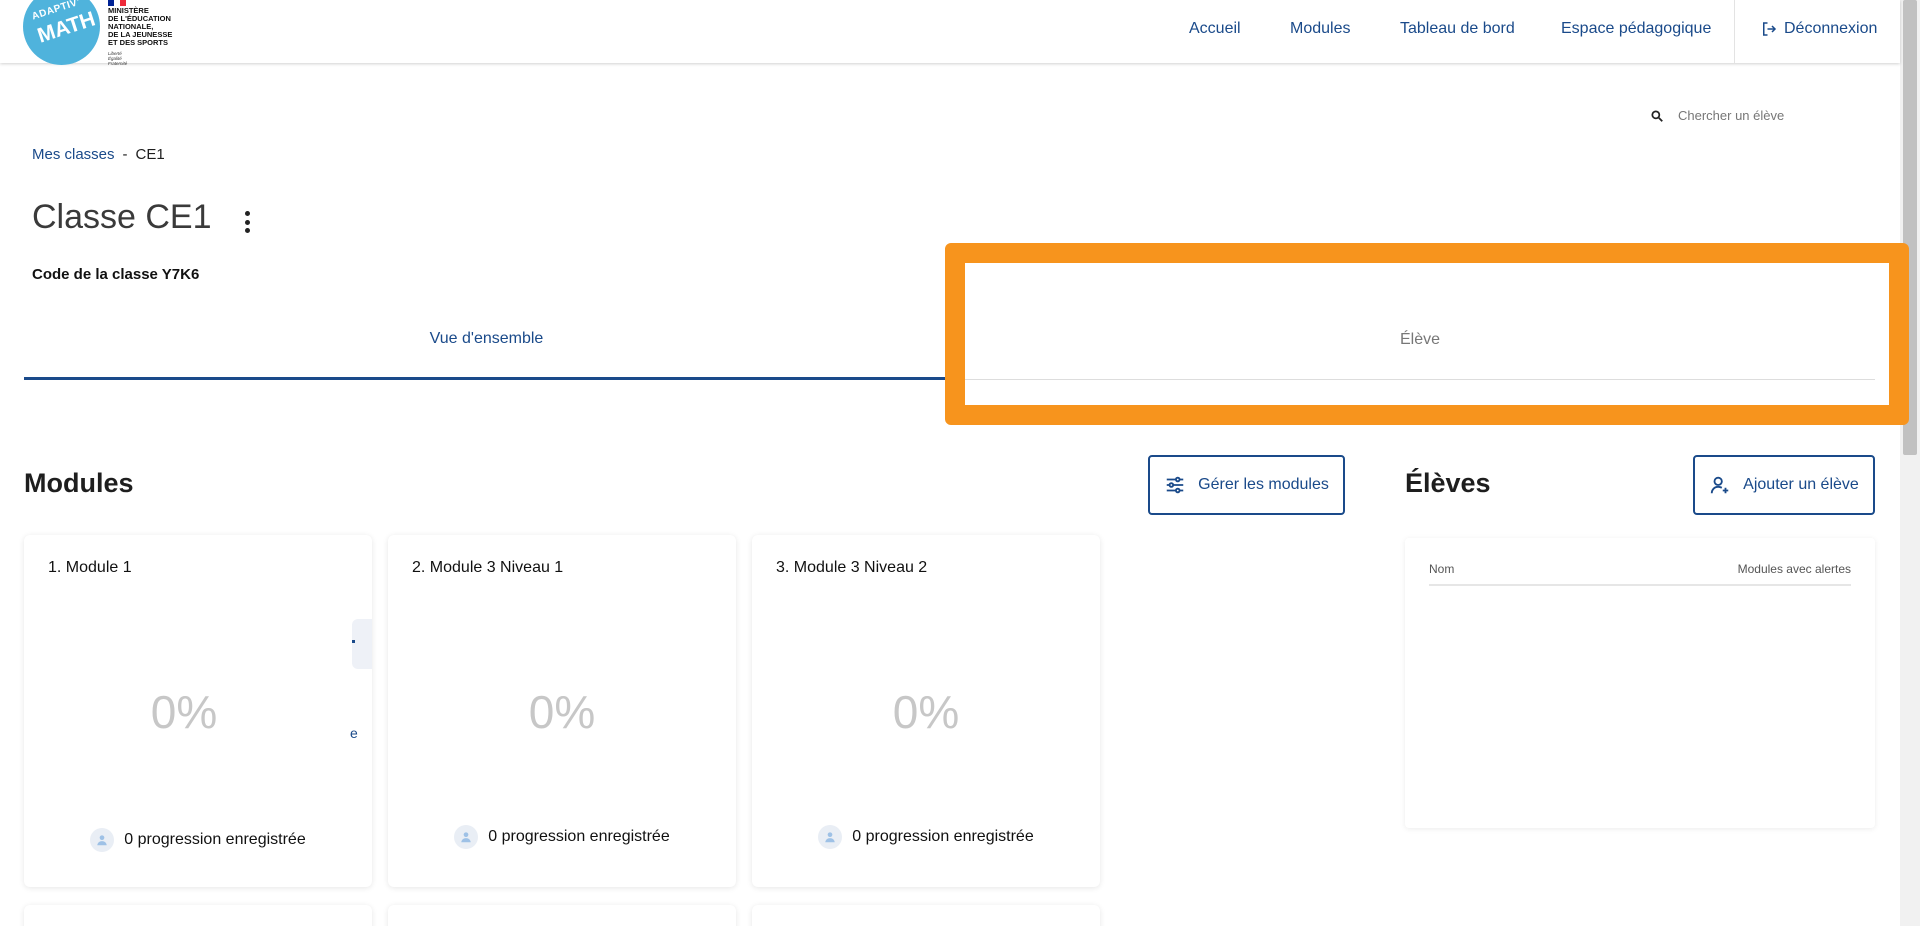 Image resolution: width=1920 pixels, height=926 pixels. I want to click on search-icon, so click(1657, 115).